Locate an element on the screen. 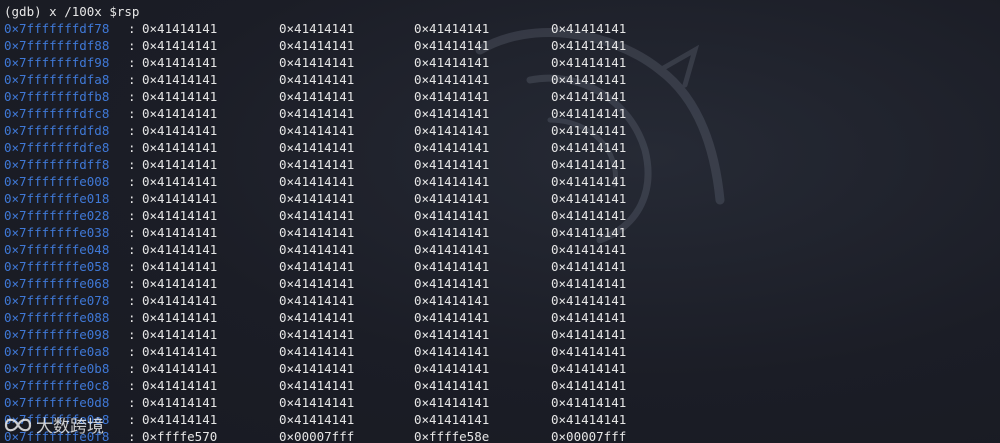 The image size is (1000, 443). memory-address: 0×7fffffffe098 is located at coordinates (57, 334).